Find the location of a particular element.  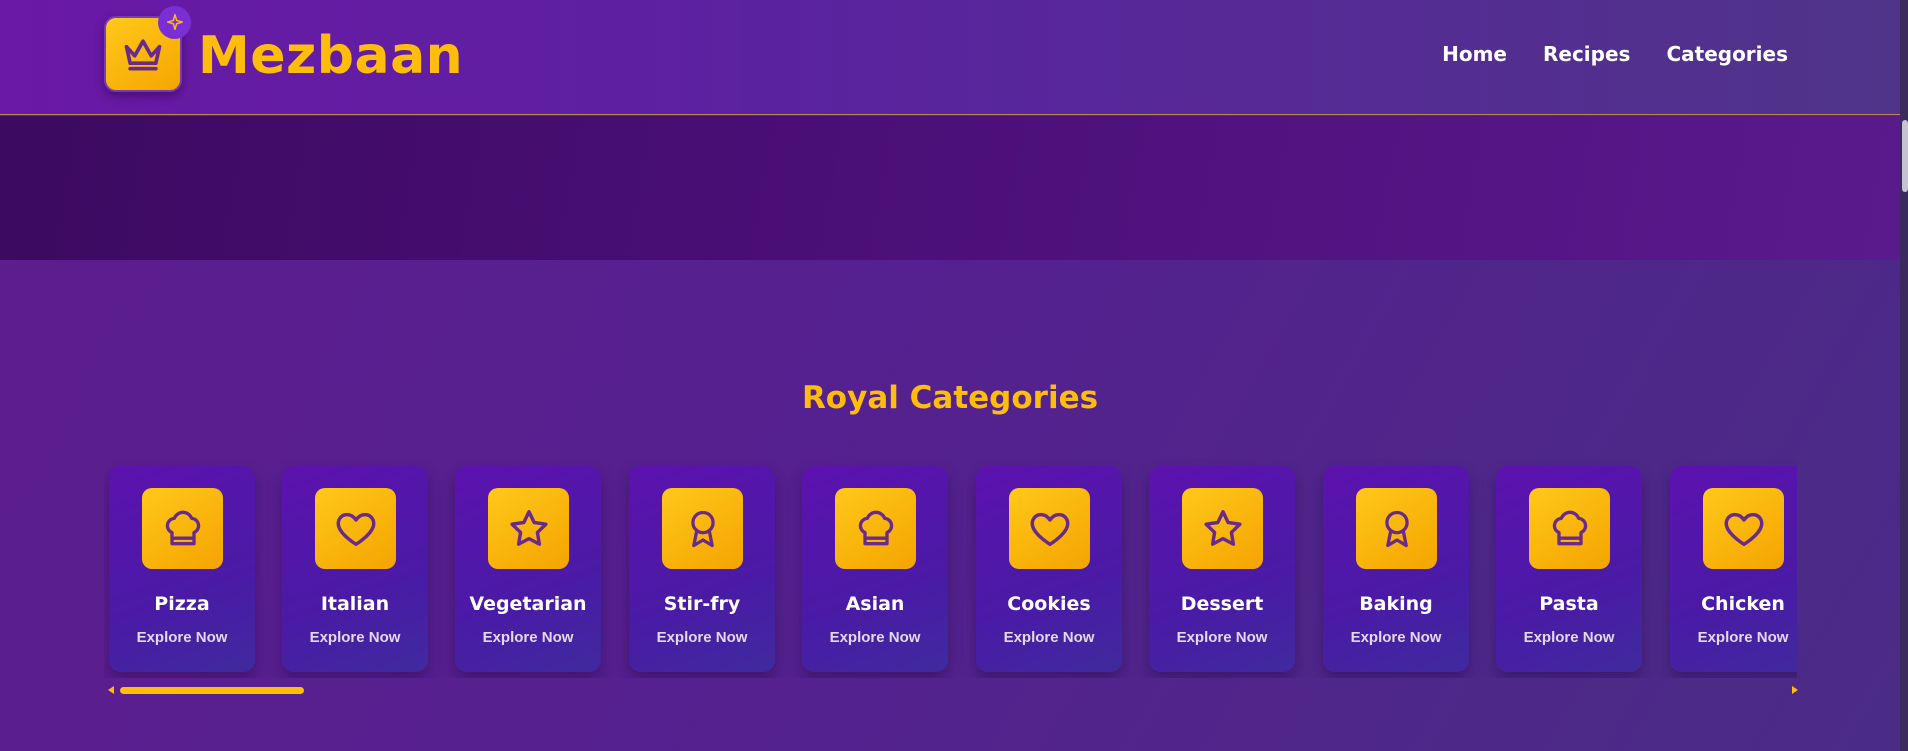

category-card: Baking Explore Now is located at coordinates (1396, 569).